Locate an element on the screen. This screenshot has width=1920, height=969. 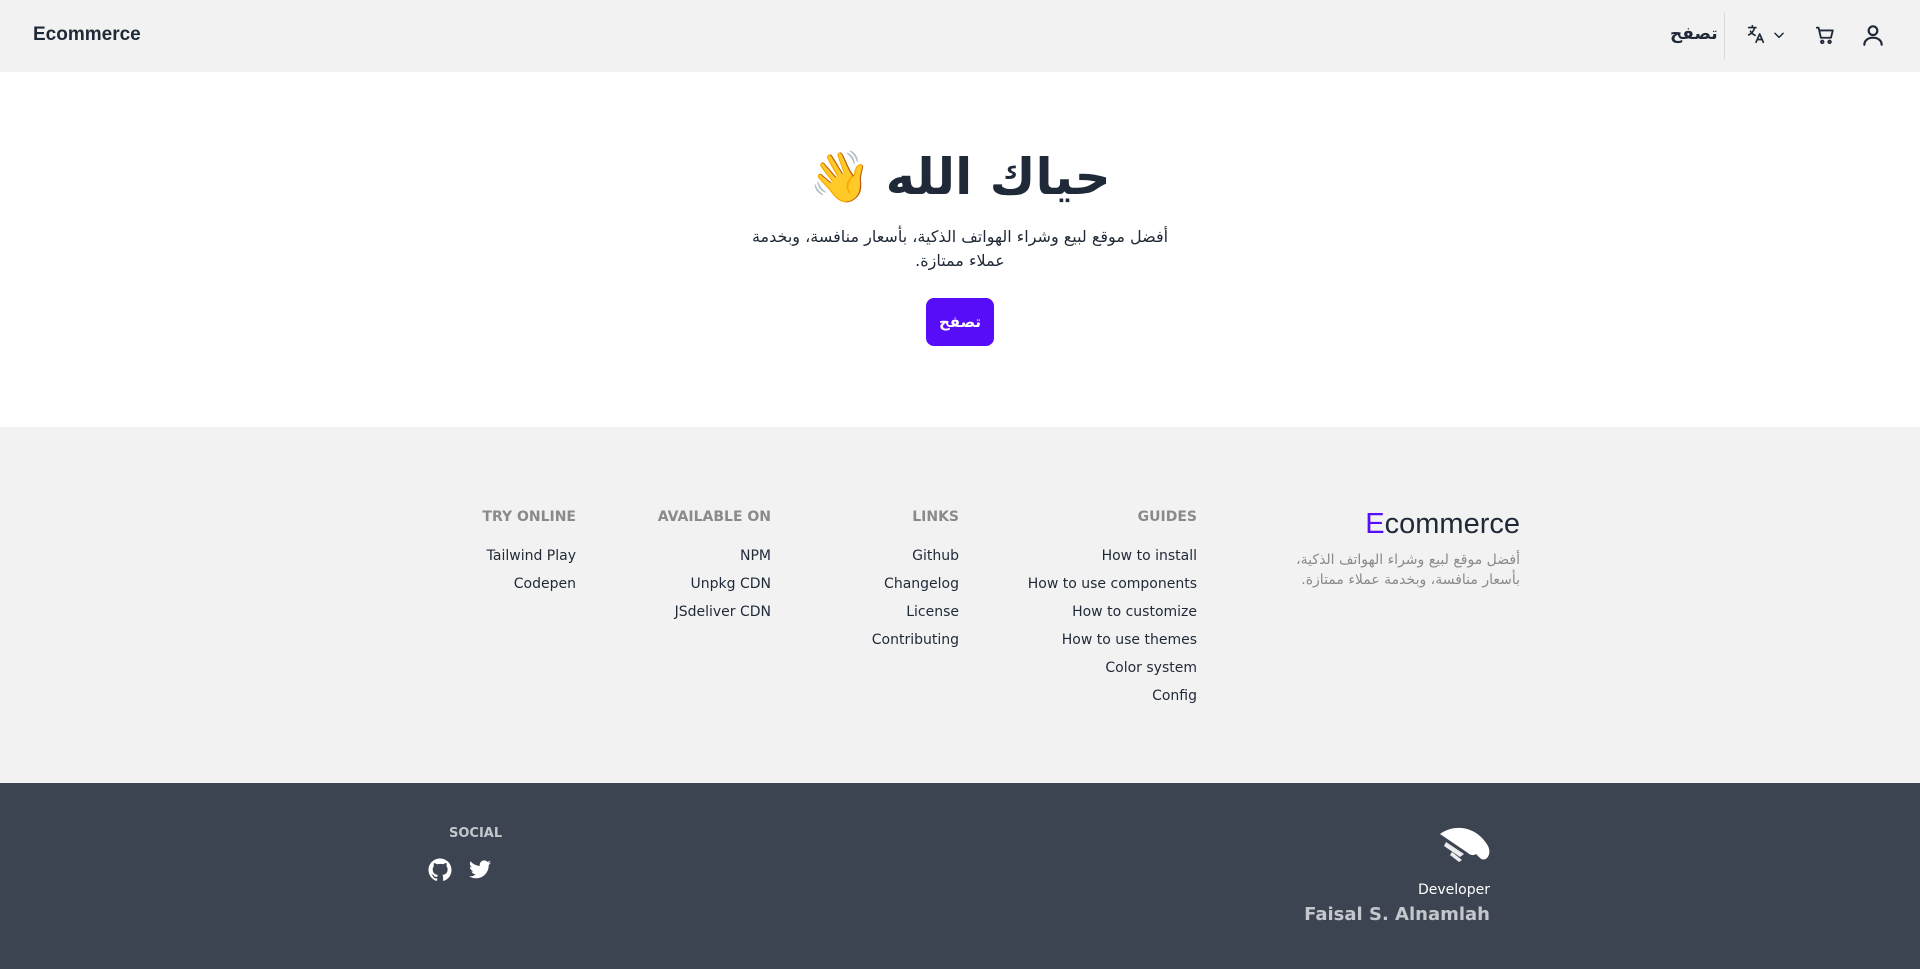
footer-column-try-online: TRY ONLINE Tailwind Play Codepen is located at coordinates (529, 555).